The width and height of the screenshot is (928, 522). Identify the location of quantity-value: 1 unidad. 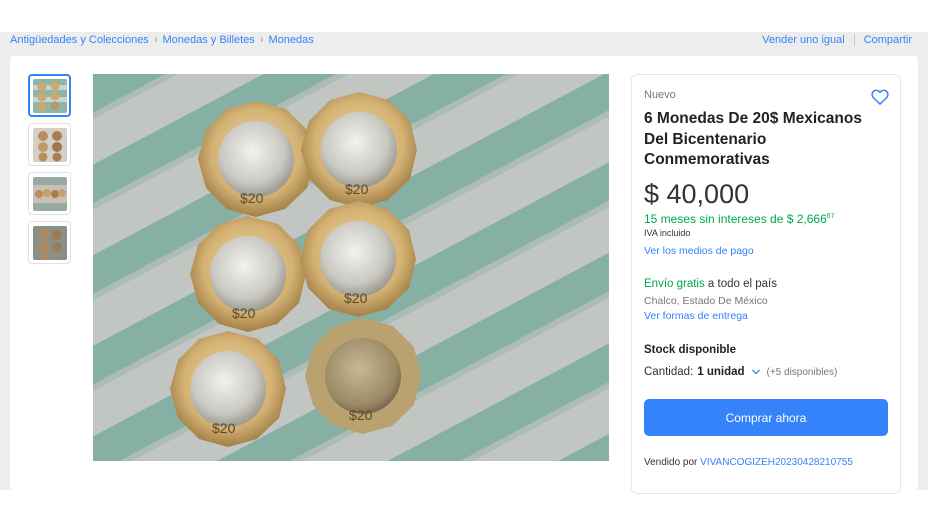
(720, 372).